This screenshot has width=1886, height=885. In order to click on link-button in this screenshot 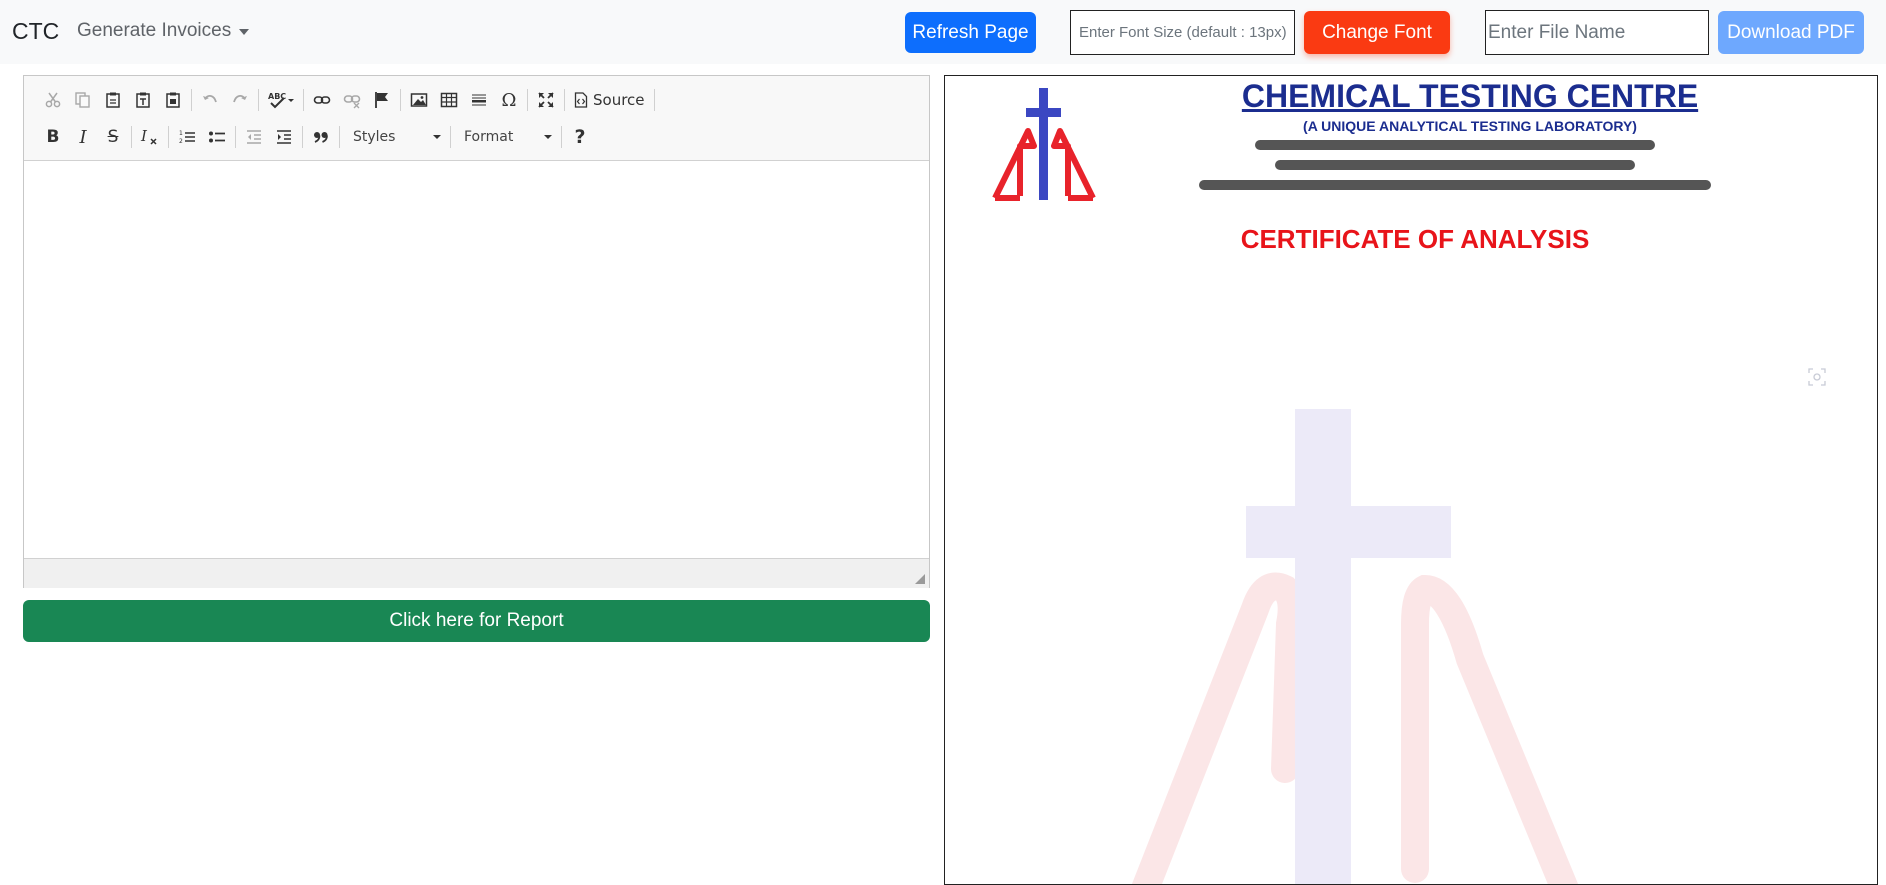, I will do `click(322, 100)`.